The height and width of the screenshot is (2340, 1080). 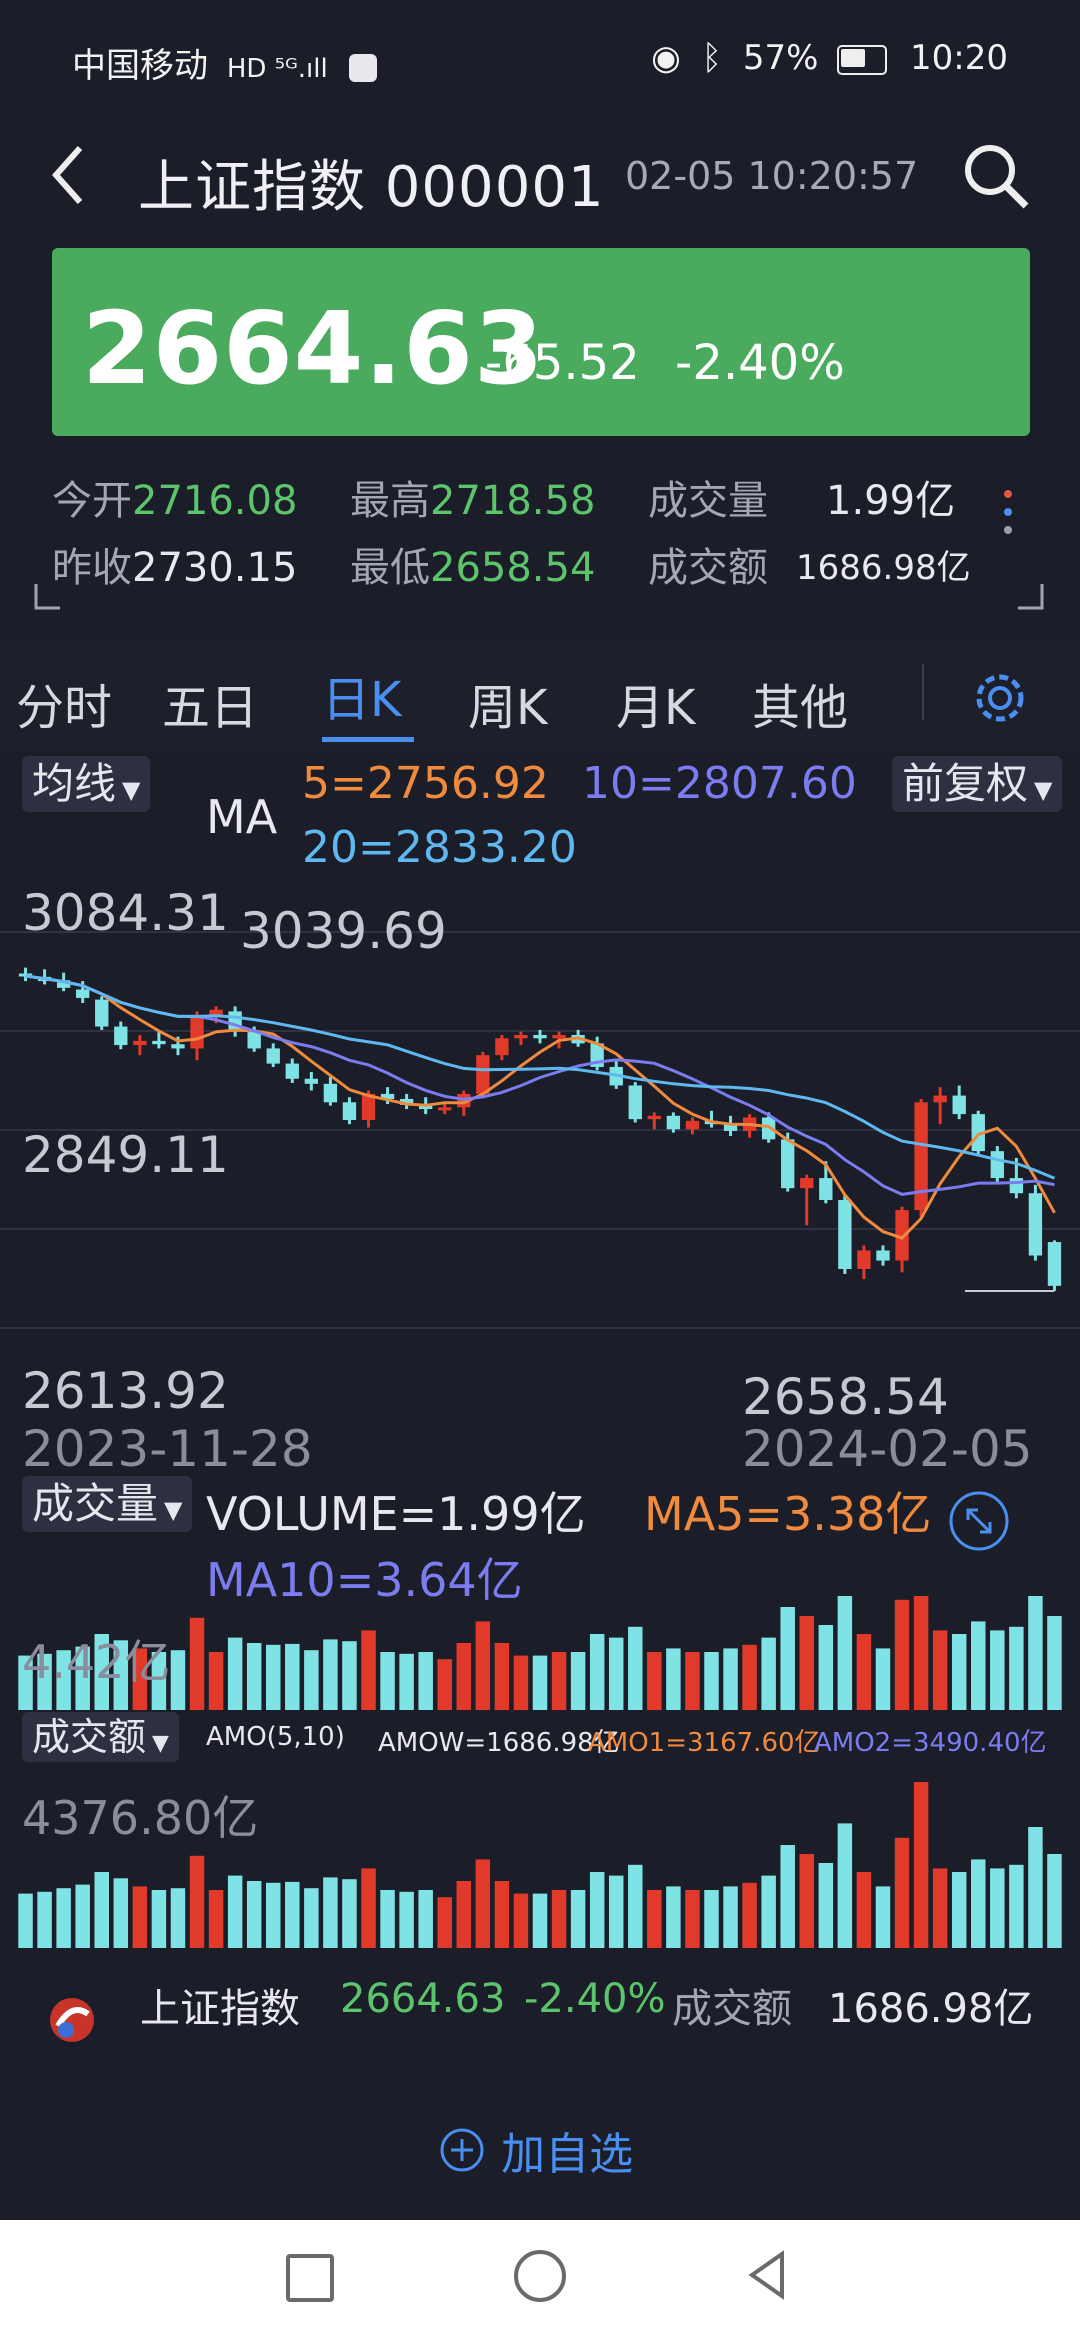 I want to click on expand-icon, so click(x=979, y=1521).